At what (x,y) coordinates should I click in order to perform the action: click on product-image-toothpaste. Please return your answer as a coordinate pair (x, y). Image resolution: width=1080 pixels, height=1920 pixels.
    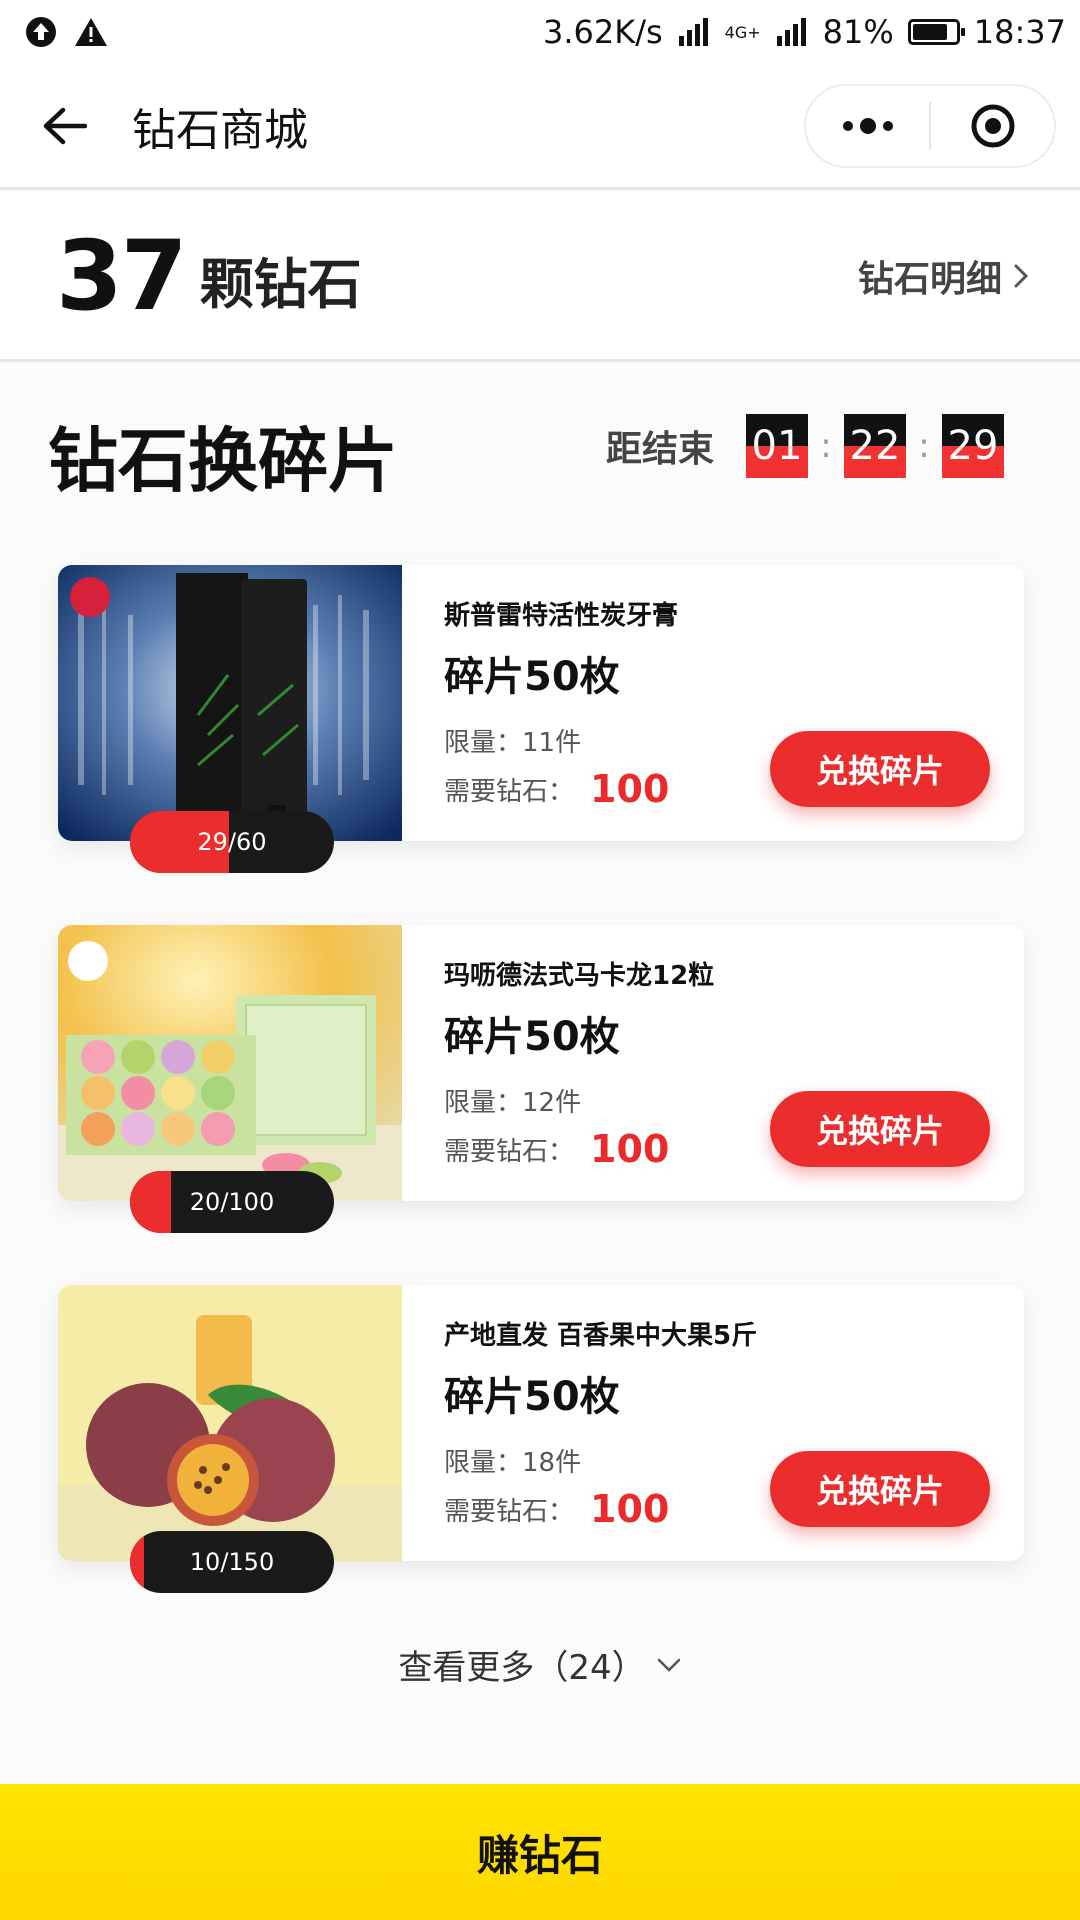
    Looking at the image, I should click on (230, 703).